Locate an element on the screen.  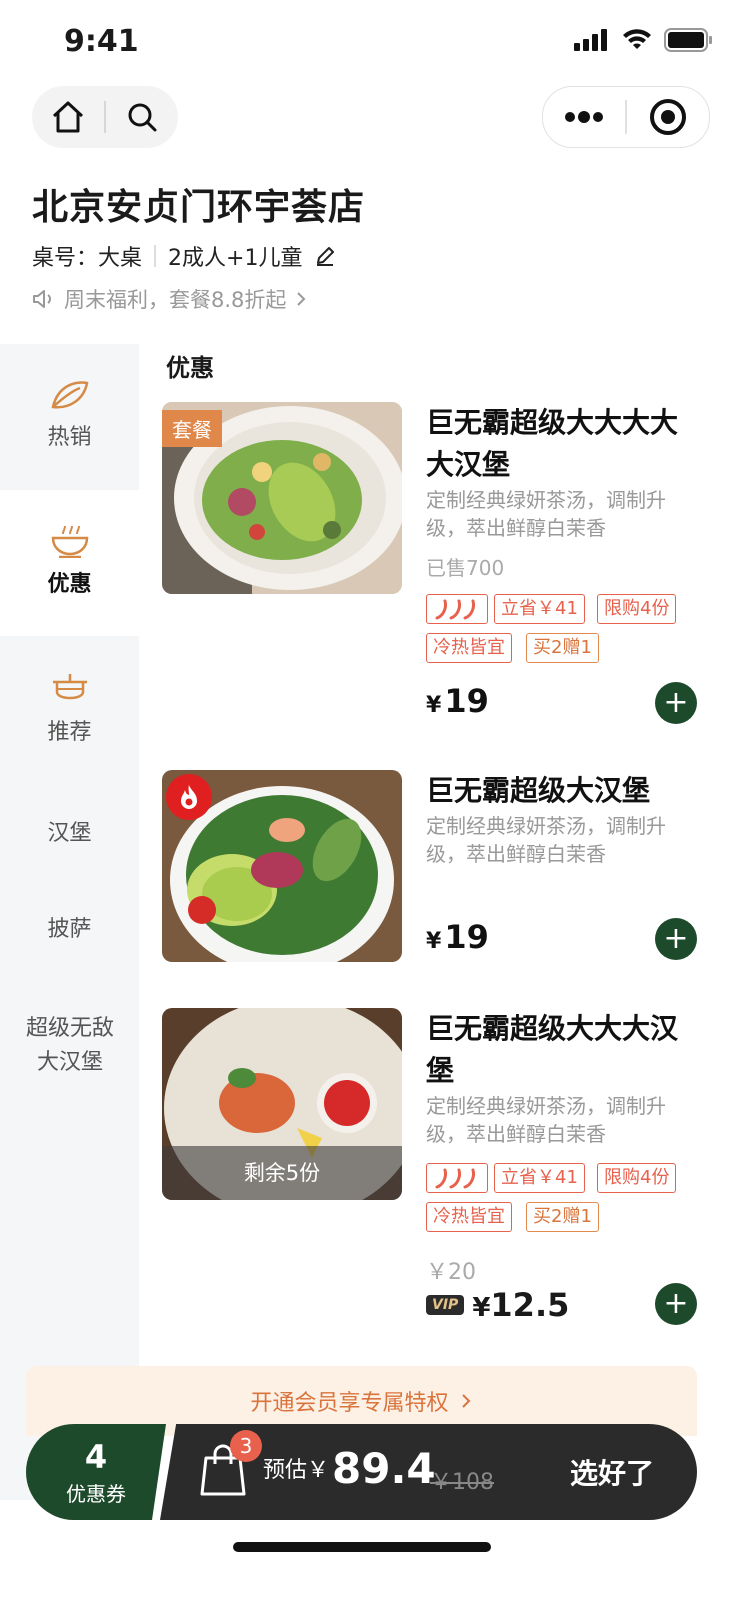
search-icon is located at coordinates (142, 117).